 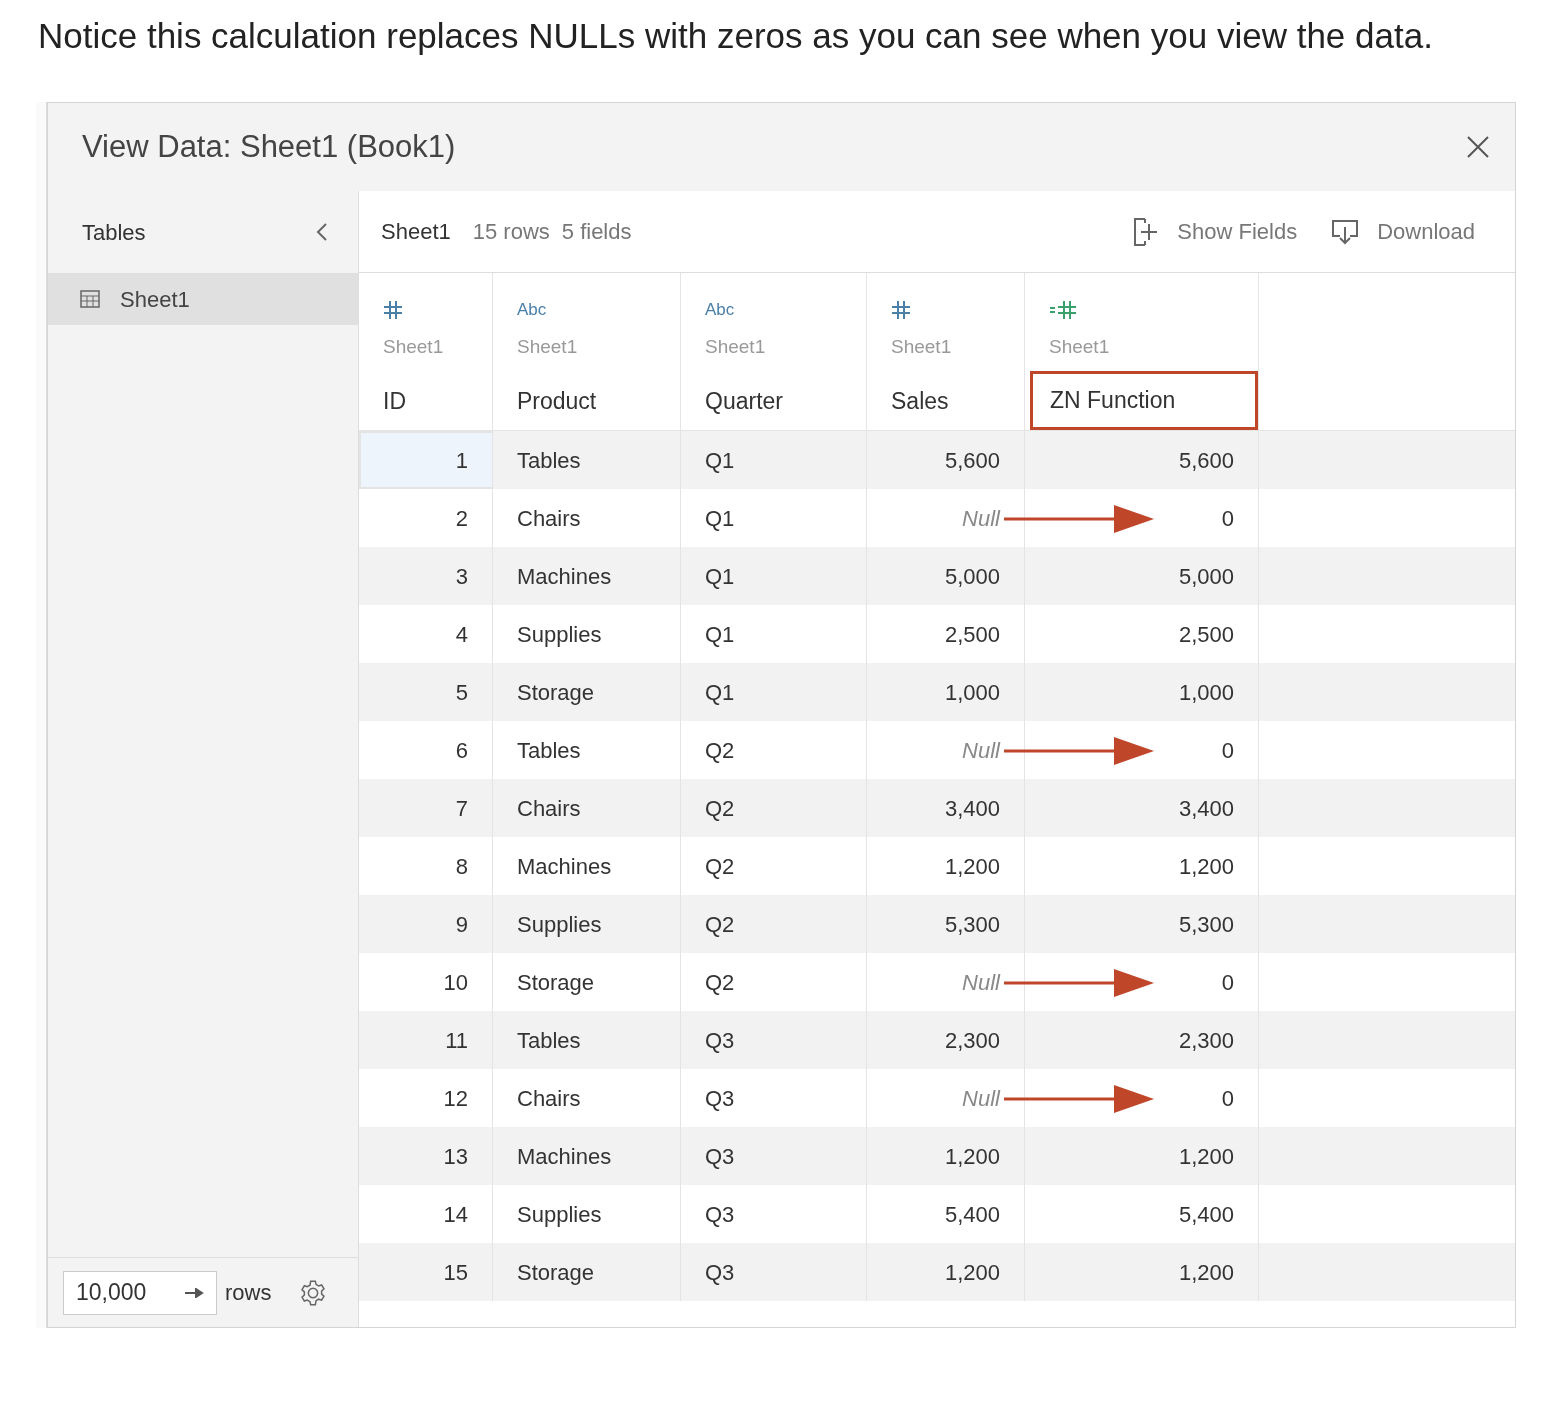 I want to click on rows-label: rows, so click(x=248, y=1293).